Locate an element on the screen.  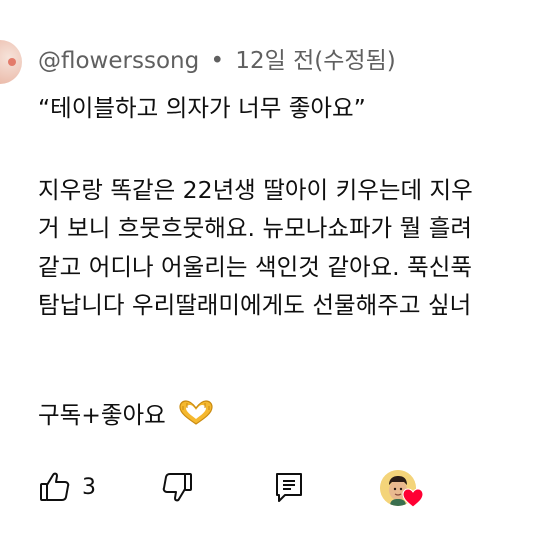
comment-text-line-4: 거 보니 흐뭇흐뭇해요. 뉴모나쇼파가 뭘 흘려 is located at coordinates (255, 228).